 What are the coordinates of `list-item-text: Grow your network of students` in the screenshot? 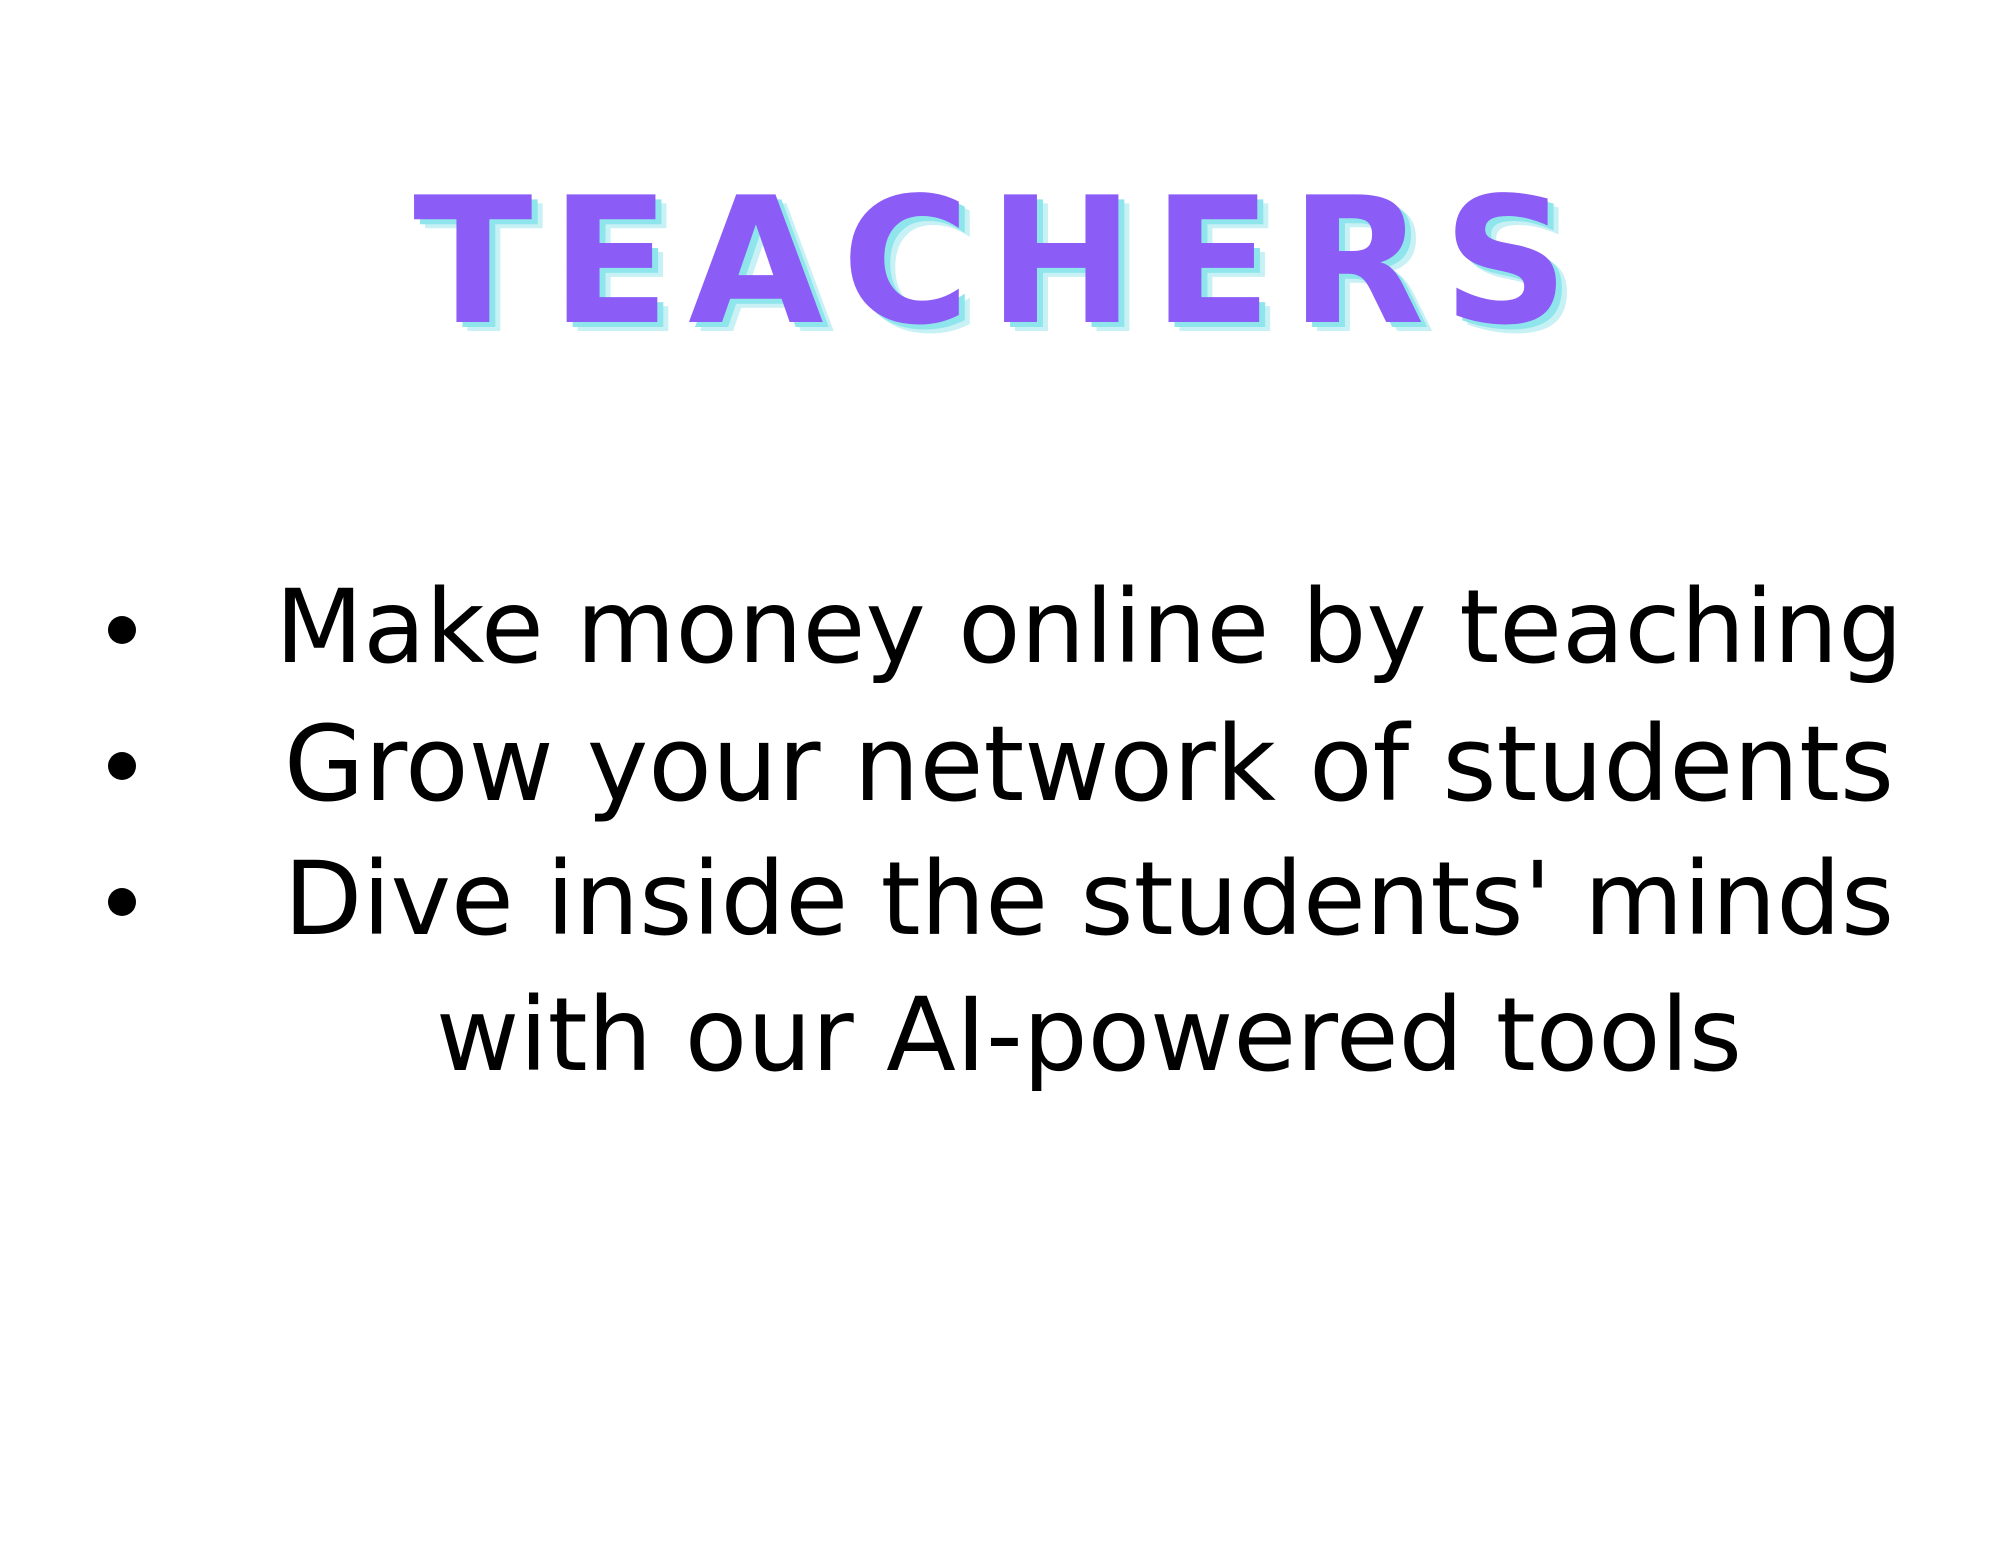 It's located at (1089, 764).